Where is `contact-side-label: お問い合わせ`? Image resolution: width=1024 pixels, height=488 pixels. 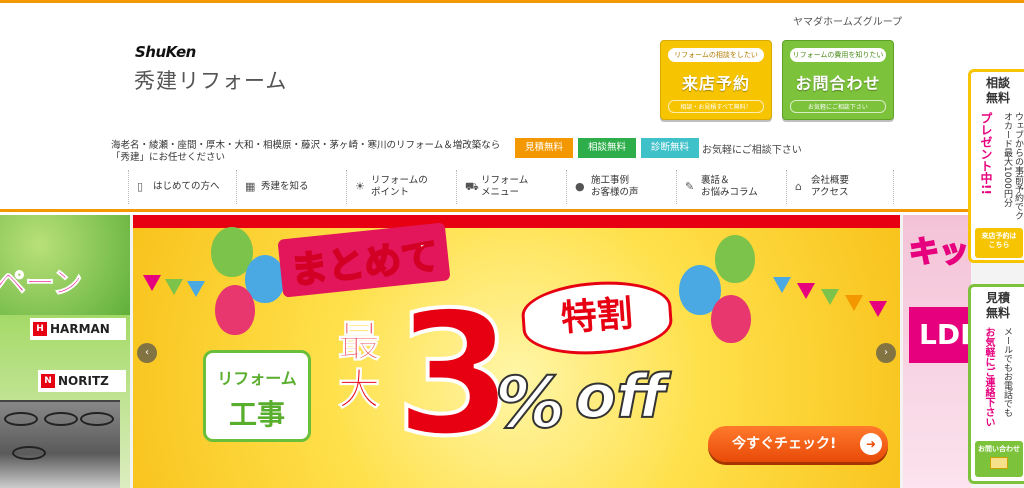
contact-side-label: お問い合わせ is located at coordinates (999, 449).